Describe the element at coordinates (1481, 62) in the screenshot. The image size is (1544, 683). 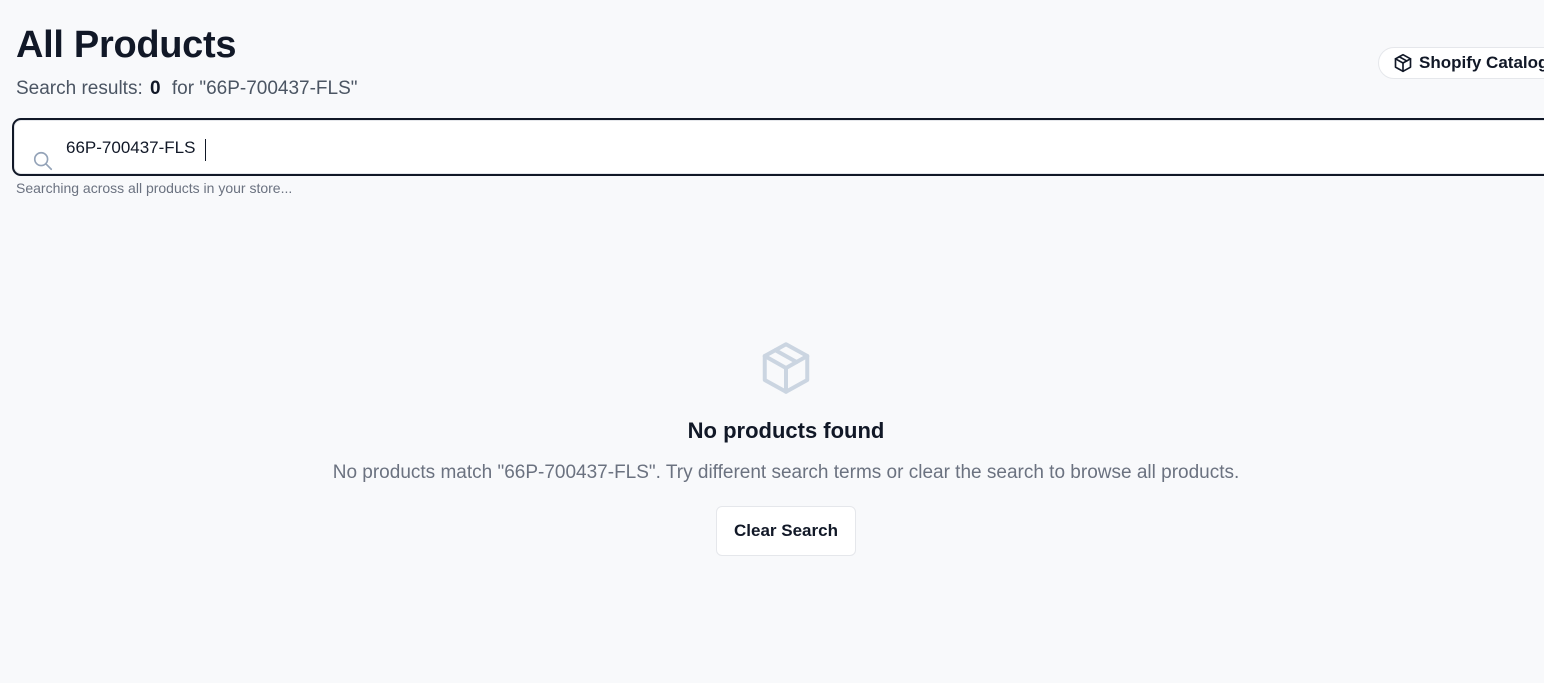
I see `catalog-badge-label: Shopify Catalog` at that location.